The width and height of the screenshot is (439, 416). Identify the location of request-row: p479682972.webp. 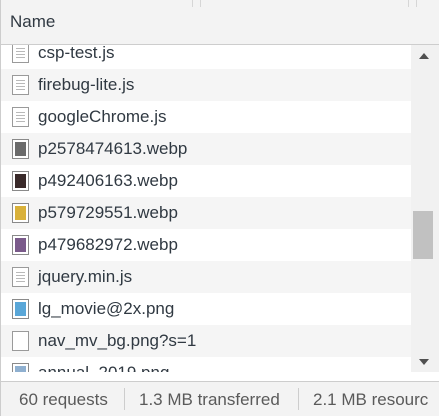
(206, 245).